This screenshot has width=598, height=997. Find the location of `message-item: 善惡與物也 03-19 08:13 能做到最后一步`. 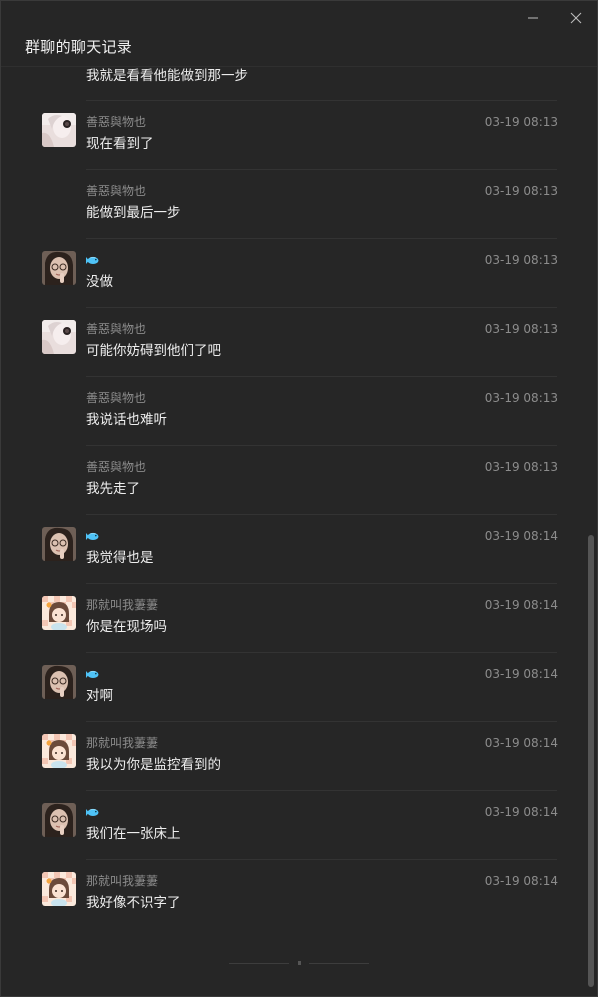

message-item: 善惡與物也 03-19 08:13 能做到最后一步 is located at coordinates (293, 204).